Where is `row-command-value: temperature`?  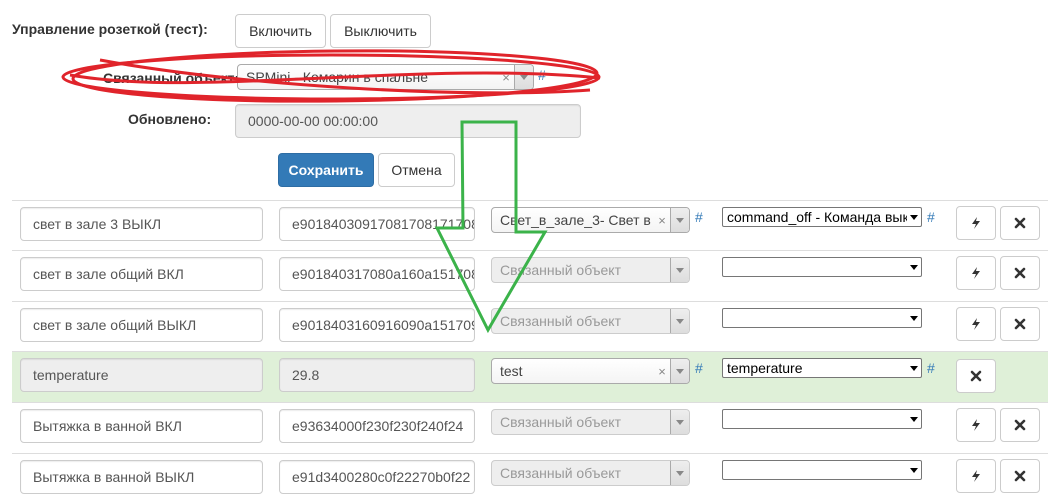
row-command-value: temperature is located at coordinates (765, 368).